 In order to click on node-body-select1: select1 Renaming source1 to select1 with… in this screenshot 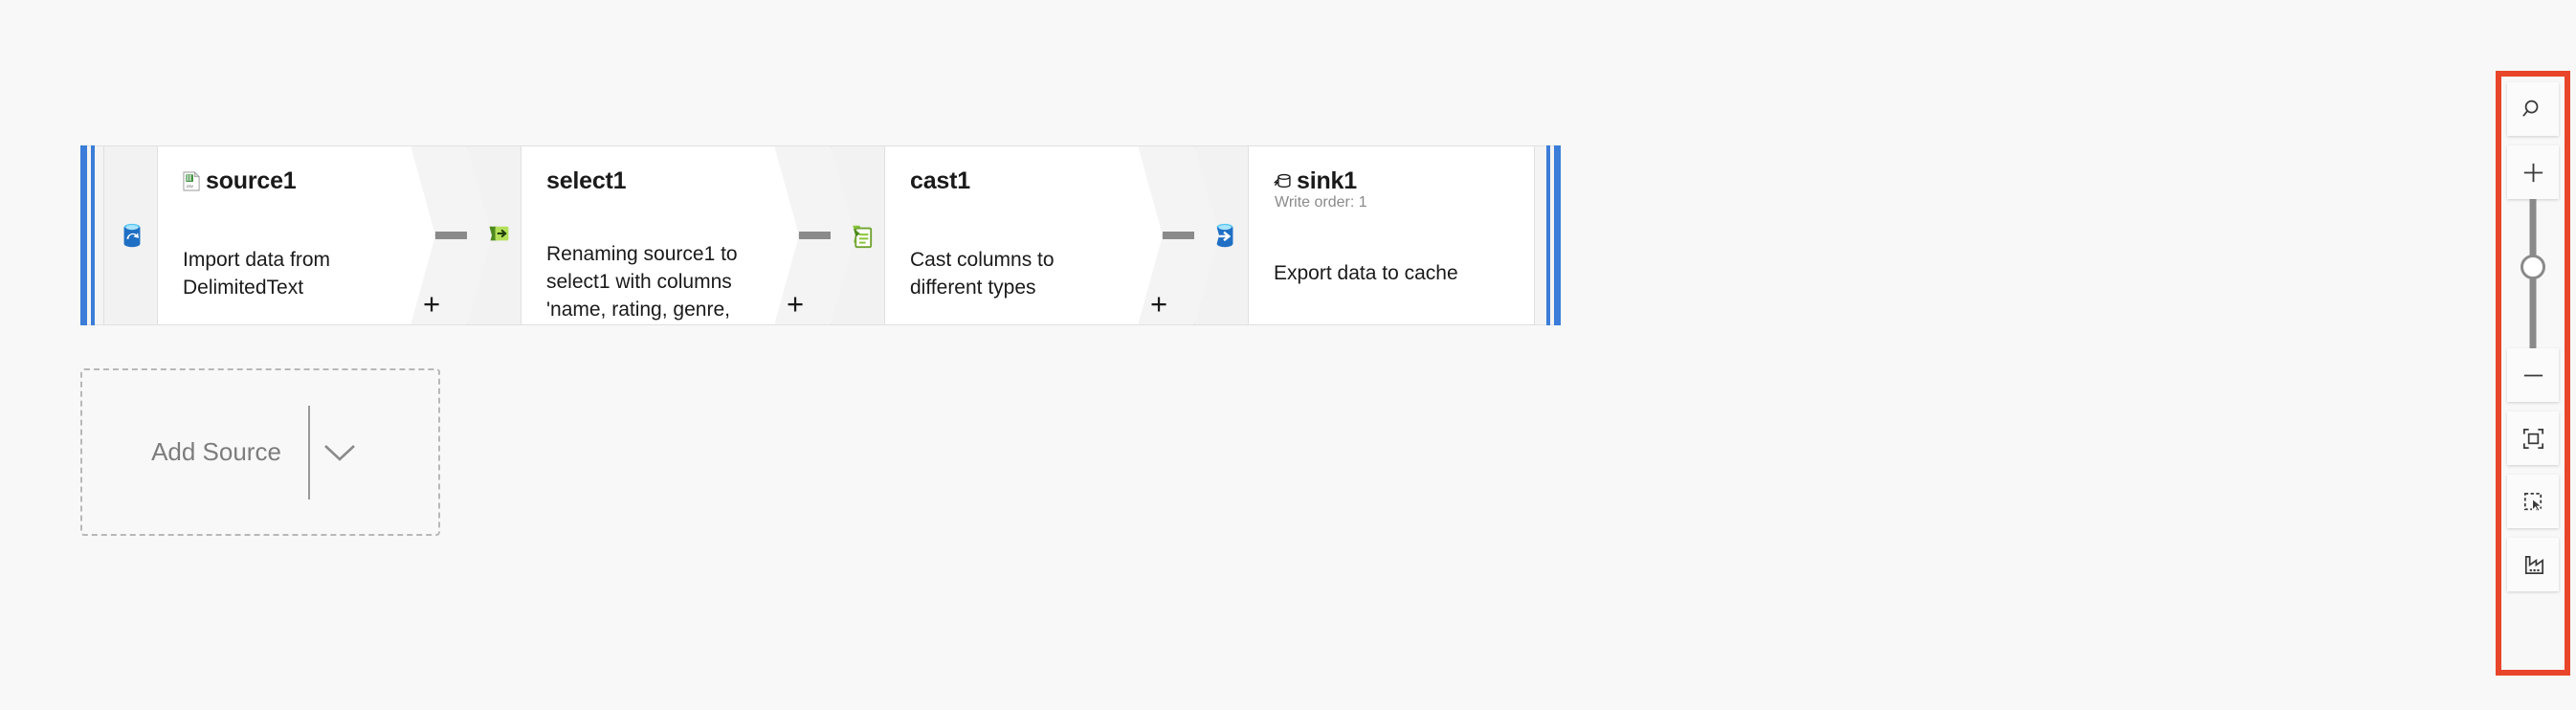, I will do `click(660, 235)`.